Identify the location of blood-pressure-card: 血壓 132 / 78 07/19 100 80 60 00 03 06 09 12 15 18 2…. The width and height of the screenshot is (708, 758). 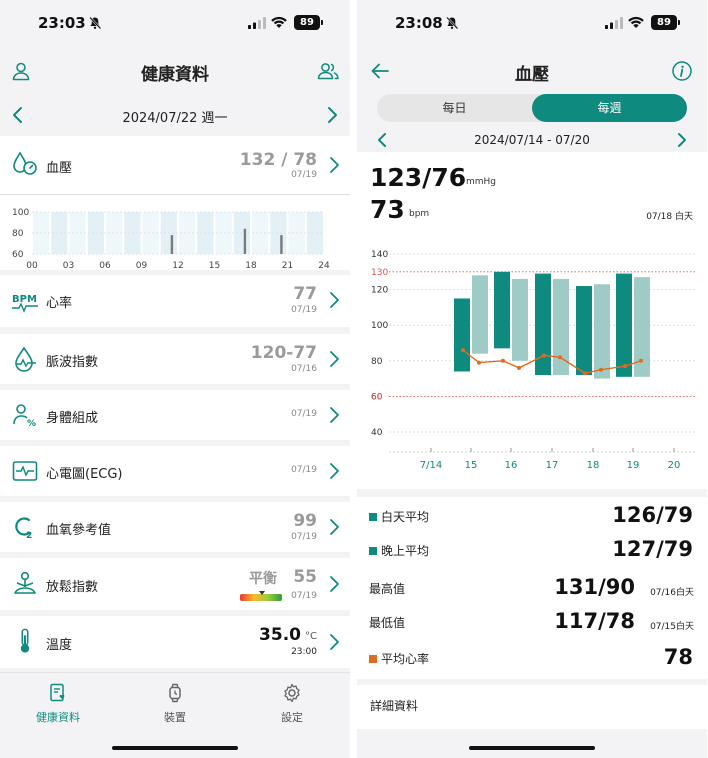
(175, 203).